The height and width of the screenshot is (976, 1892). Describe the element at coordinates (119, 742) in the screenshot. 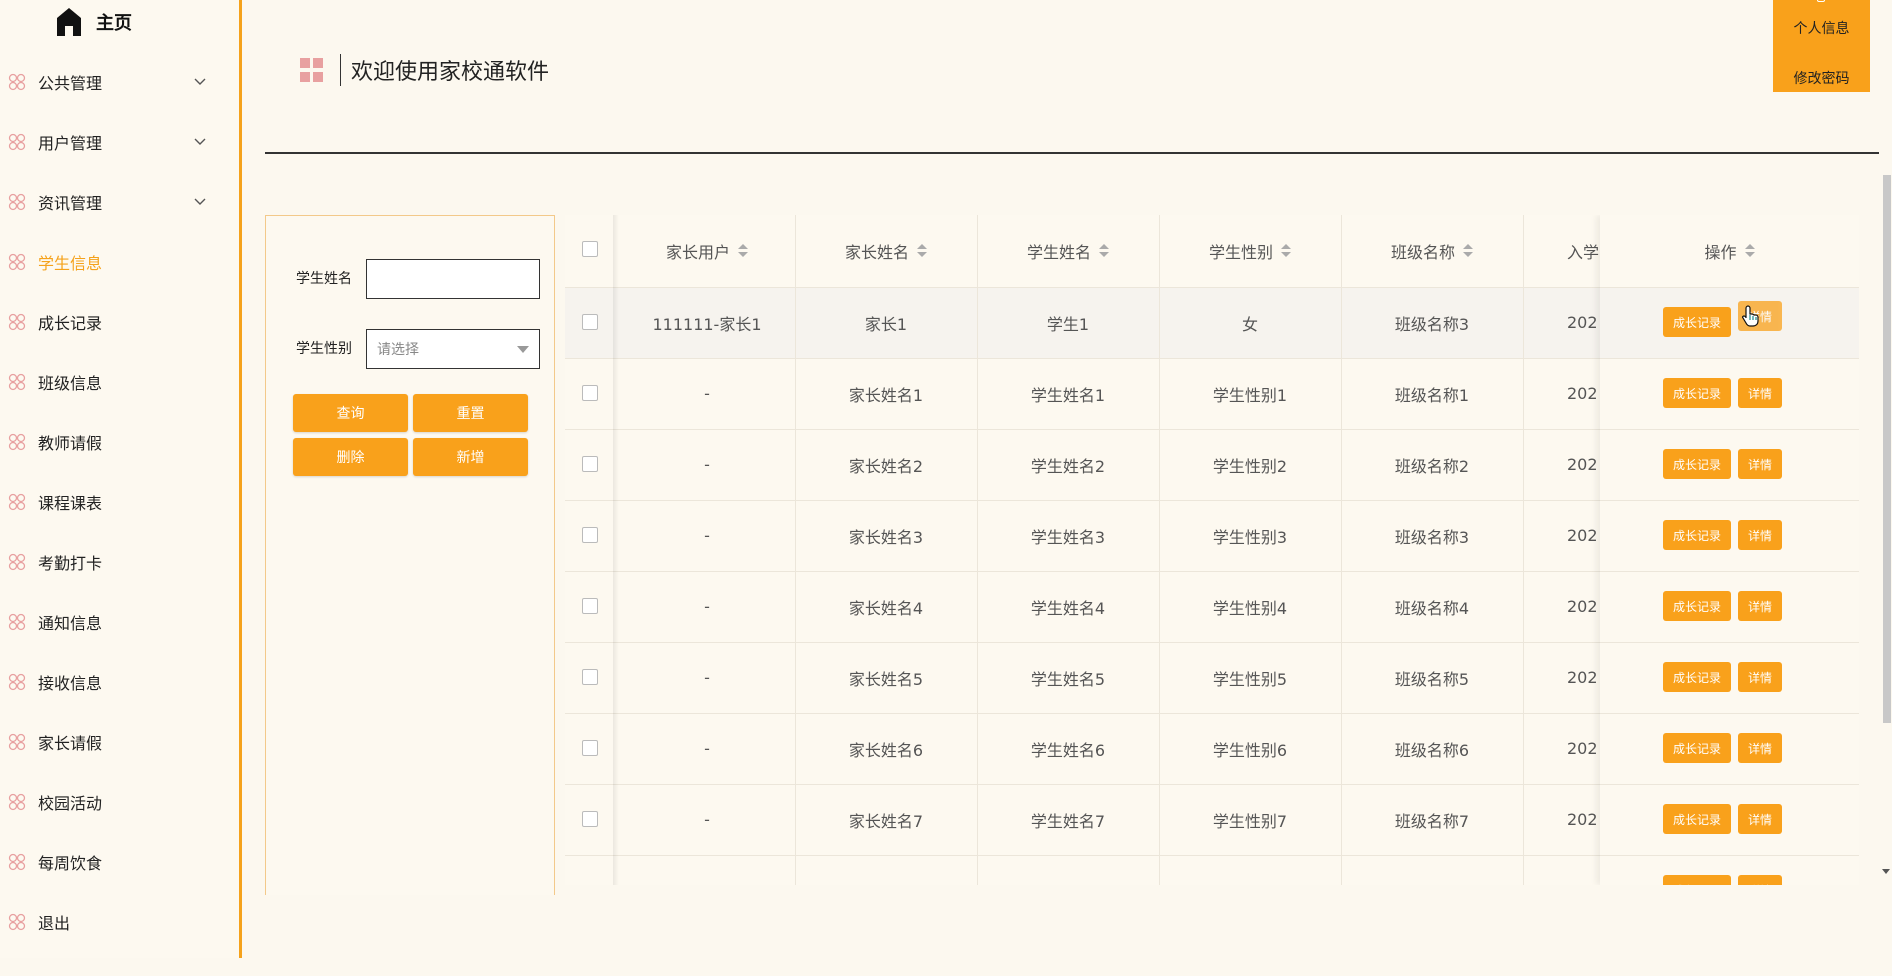

I see `sidebar-item: 家长请假` at that location.